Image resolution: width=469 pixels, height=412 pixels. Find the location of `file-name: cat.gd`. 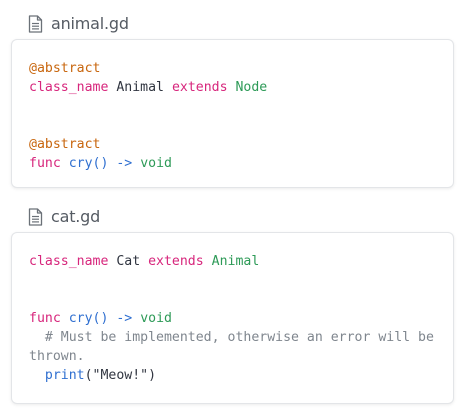

file-name: cat.gd is located at coordinates (76, 216).